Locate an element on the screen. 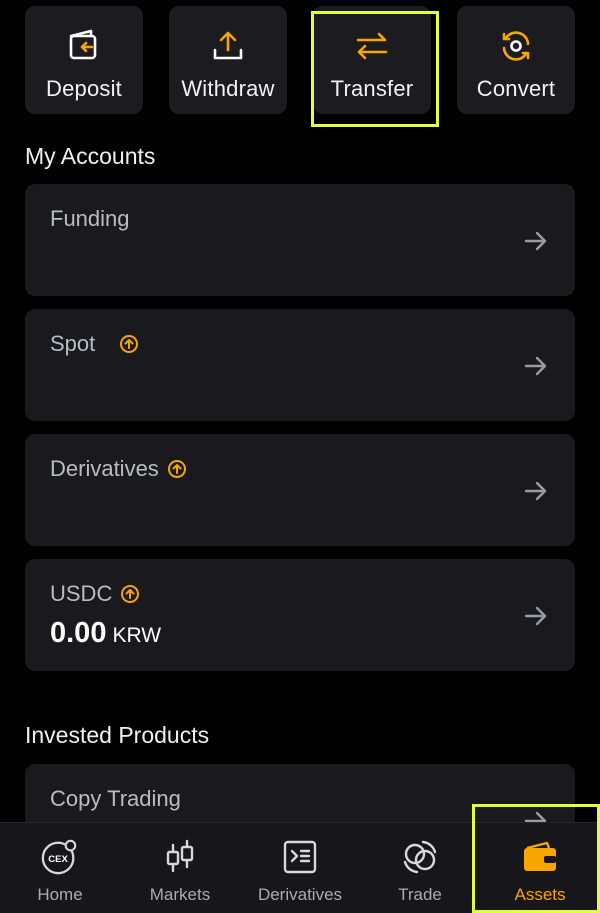 Image resolution: width=600 pixels, height=913 pixels. withdraw-label: Withdraw is located at coordinates (228, 88).